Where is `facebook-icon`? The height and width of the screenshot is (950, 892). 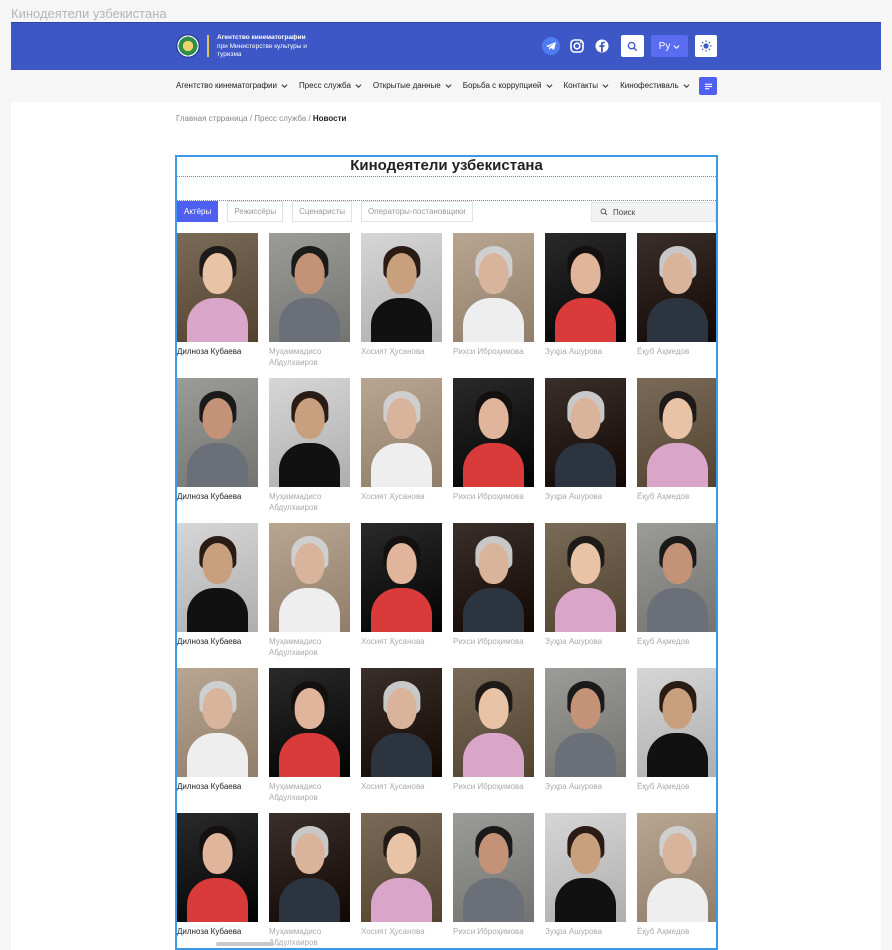 facebook-icon is located at coordinates (602, 46).